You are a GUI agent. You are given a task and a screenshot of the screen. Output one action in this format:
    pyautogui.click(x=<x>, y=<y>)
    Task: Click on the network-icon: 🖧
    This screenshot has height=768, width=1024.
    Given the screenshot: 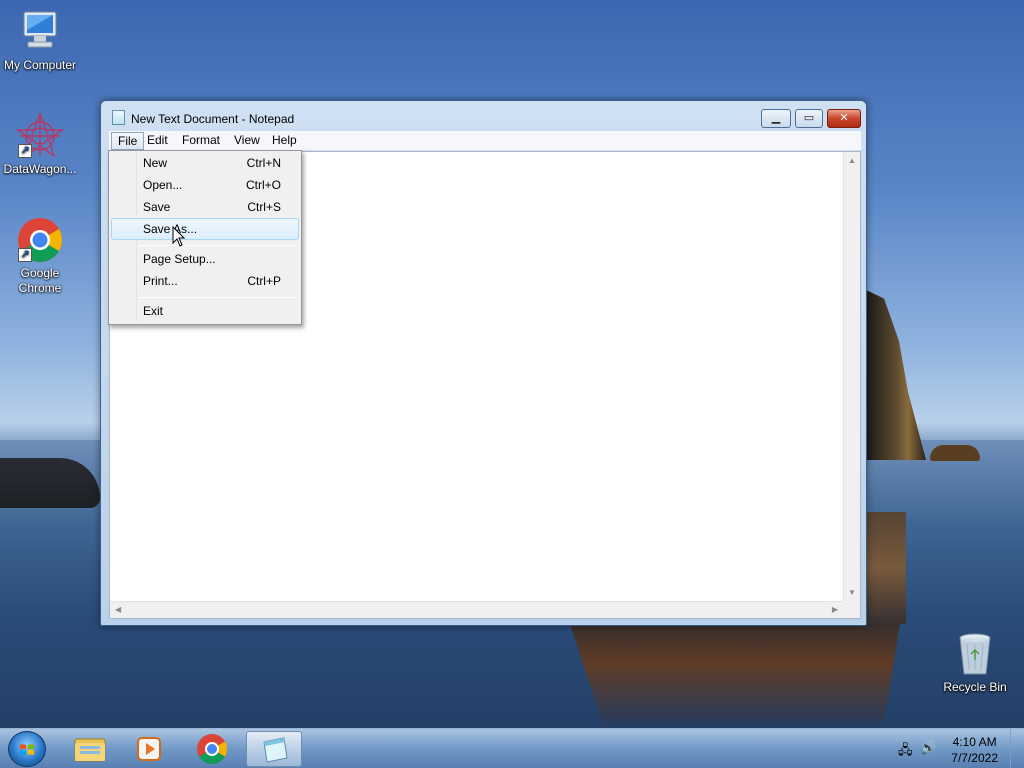 What is the action you would take?
    pyautogui.click(x=905, y=752)
    